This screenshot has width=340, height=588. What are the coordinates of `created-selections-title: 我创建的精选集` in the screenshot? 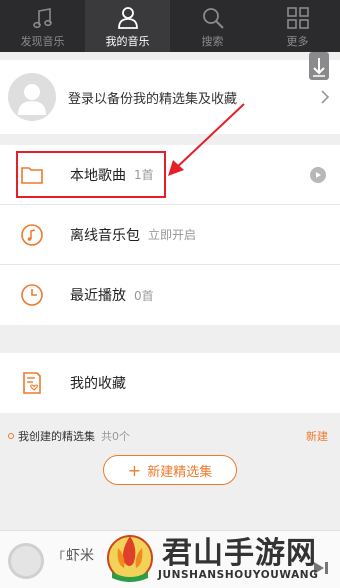 It's located at (56, 436).